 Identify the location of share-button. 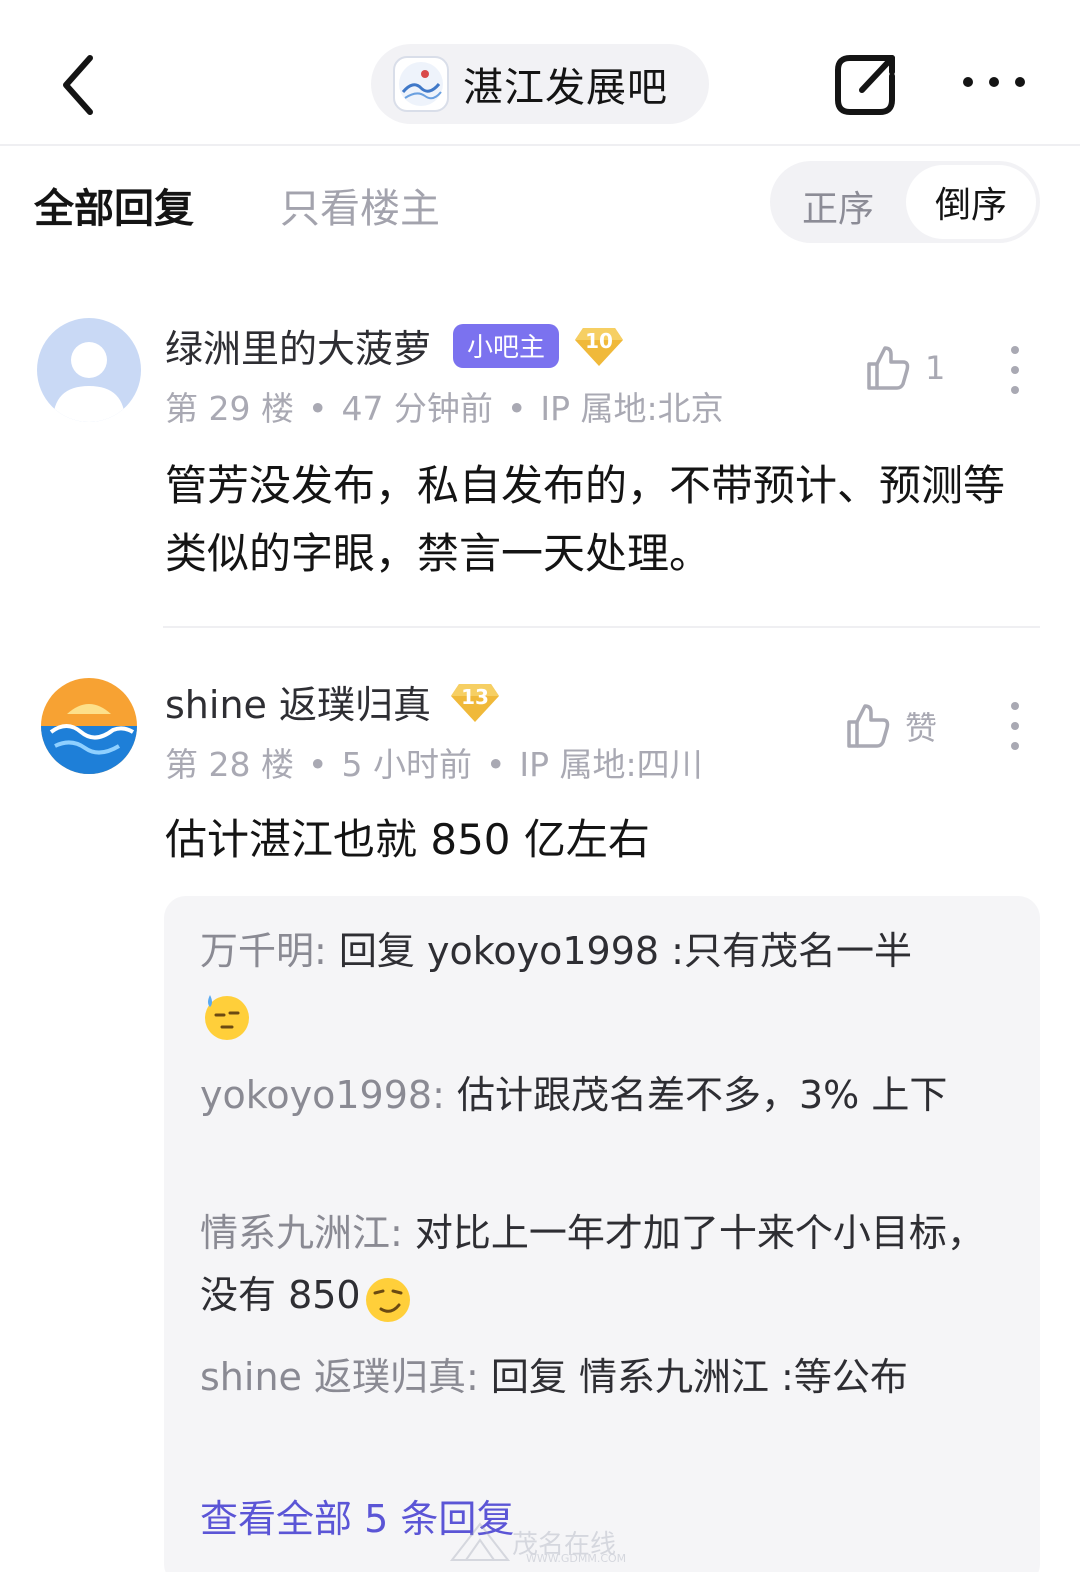
(866, 84).